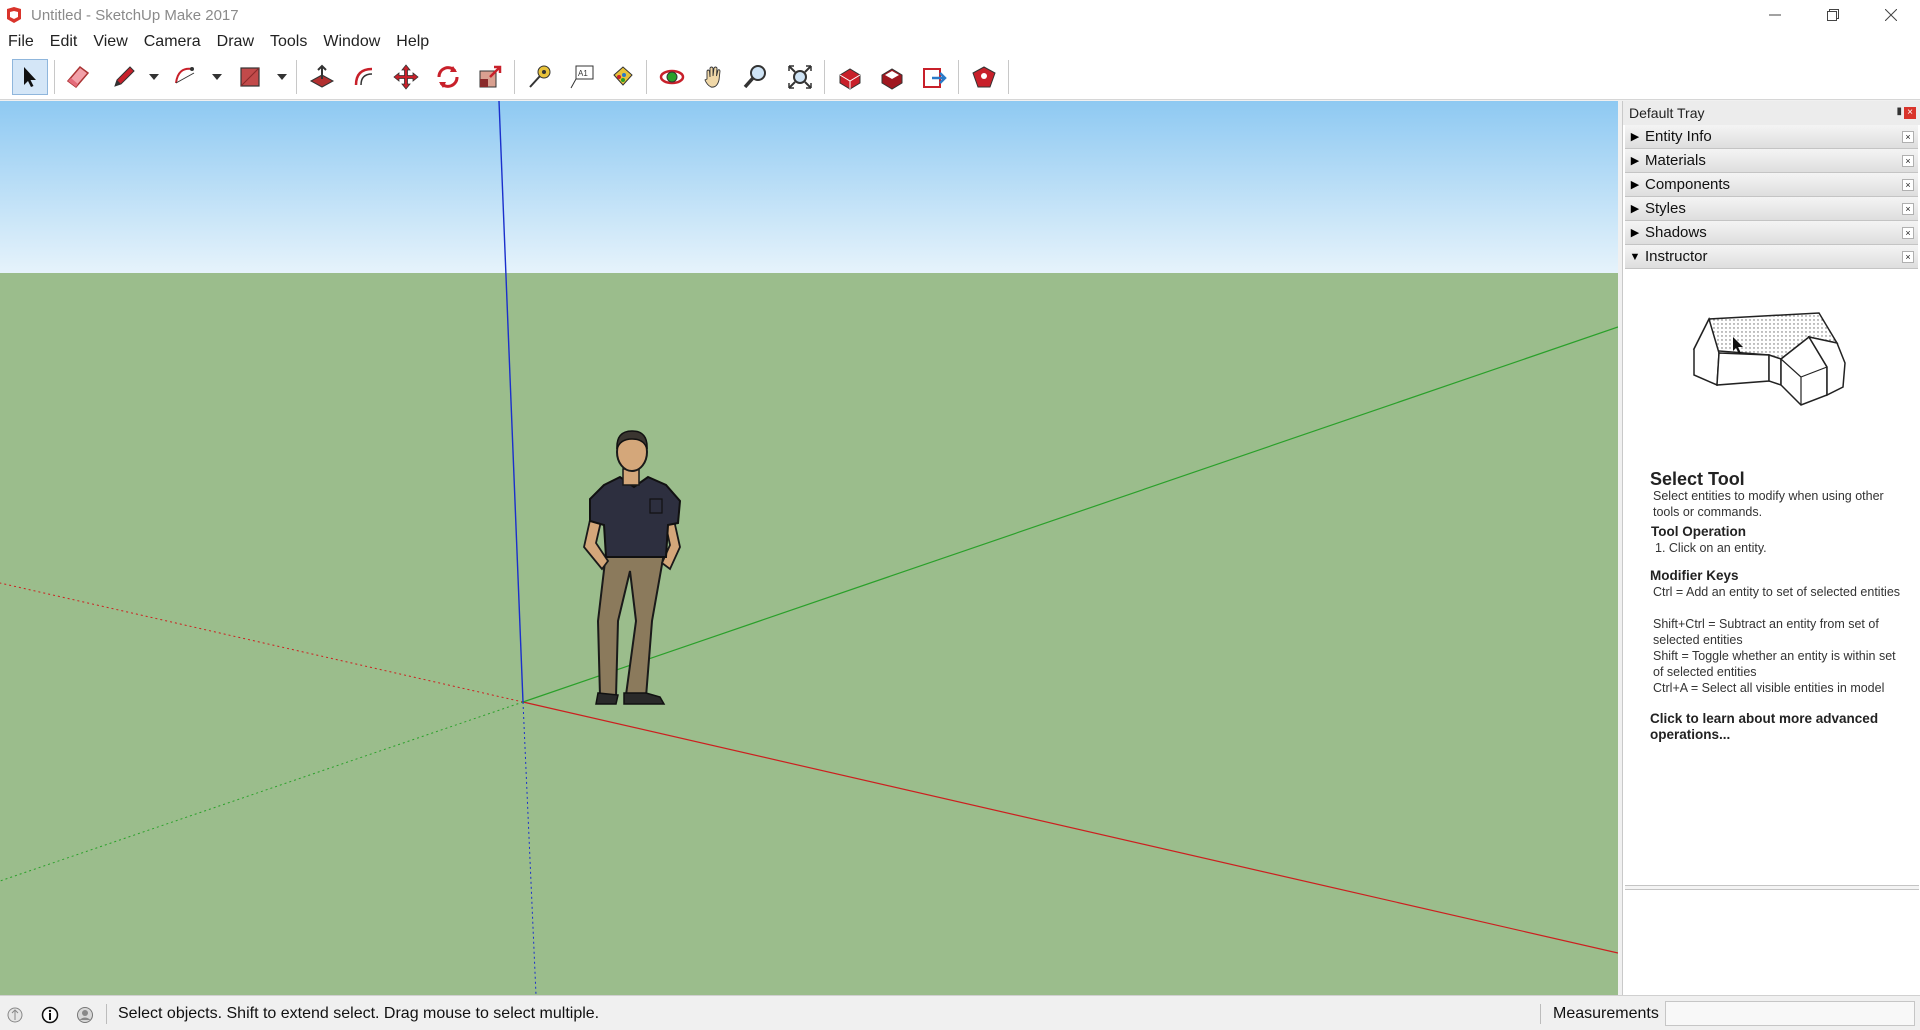 The height and width of the screenshot is (1030, 1920). I want to click on main-toolbar: A1, so click(960, 77).